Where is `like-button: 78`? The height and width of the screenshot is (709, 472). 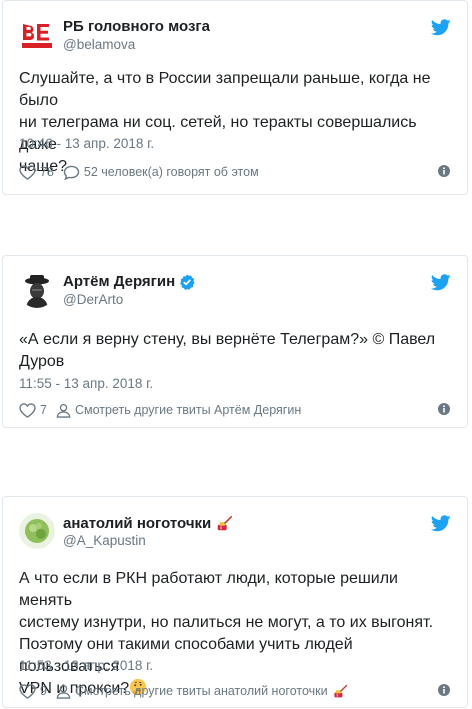
like-button: 78 is located at coordinates (36, 172).